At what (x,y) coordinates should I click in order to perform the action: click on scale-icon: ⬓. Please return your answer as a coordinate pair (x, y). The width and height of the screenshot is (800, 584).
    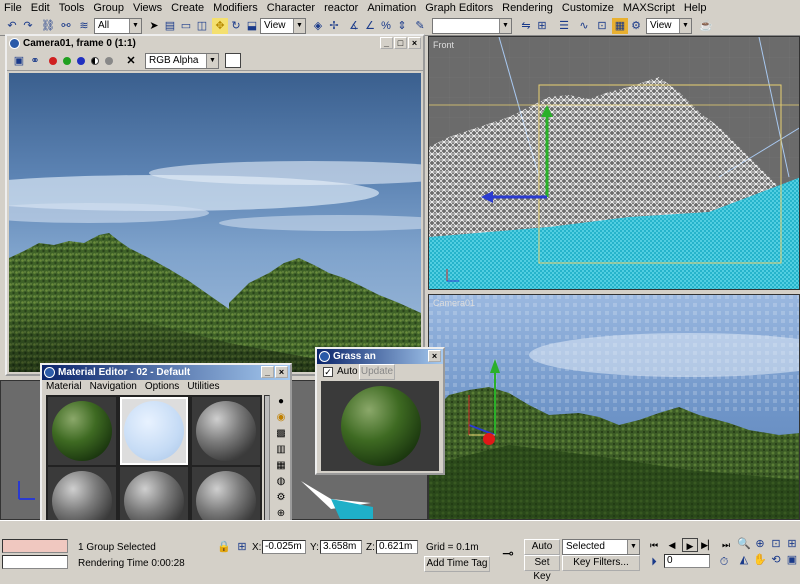
    Looking at the image, I should click on (252, 26).